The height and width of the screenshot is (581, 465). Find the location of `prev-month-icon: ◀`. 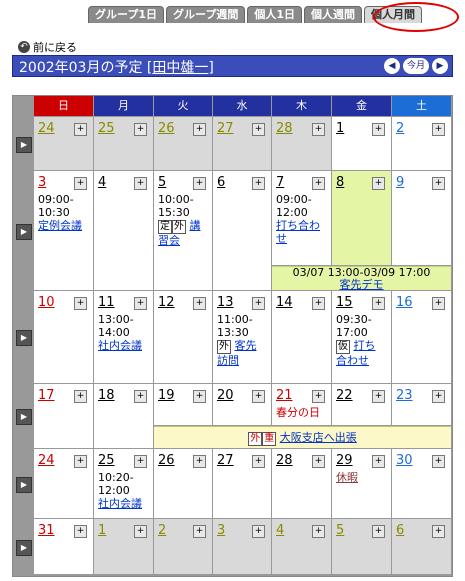

prev-month-icon: ◀ is located at coordinates (391, 66).